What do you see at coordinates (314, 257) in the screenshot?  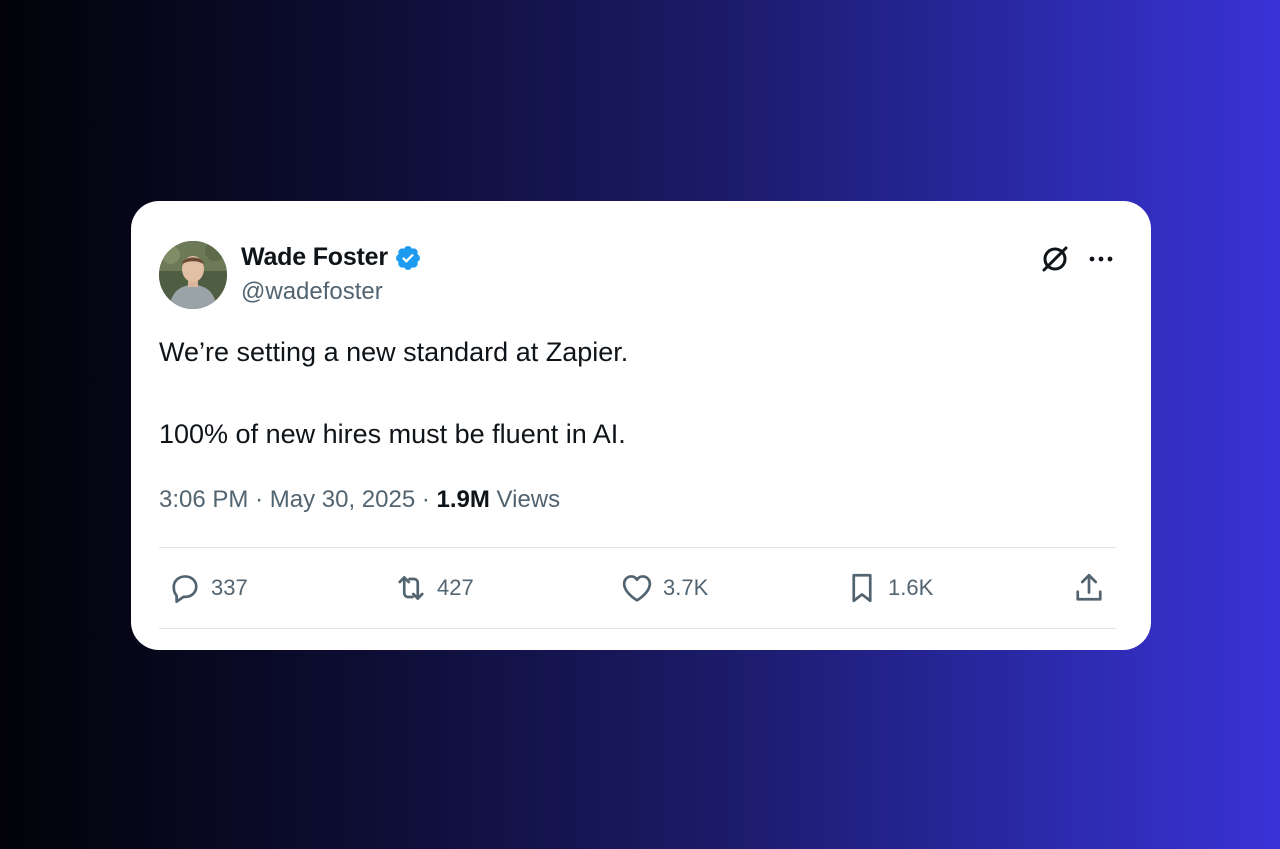 I see `author-name: Wade Foster` at bounding box center [314, 257].